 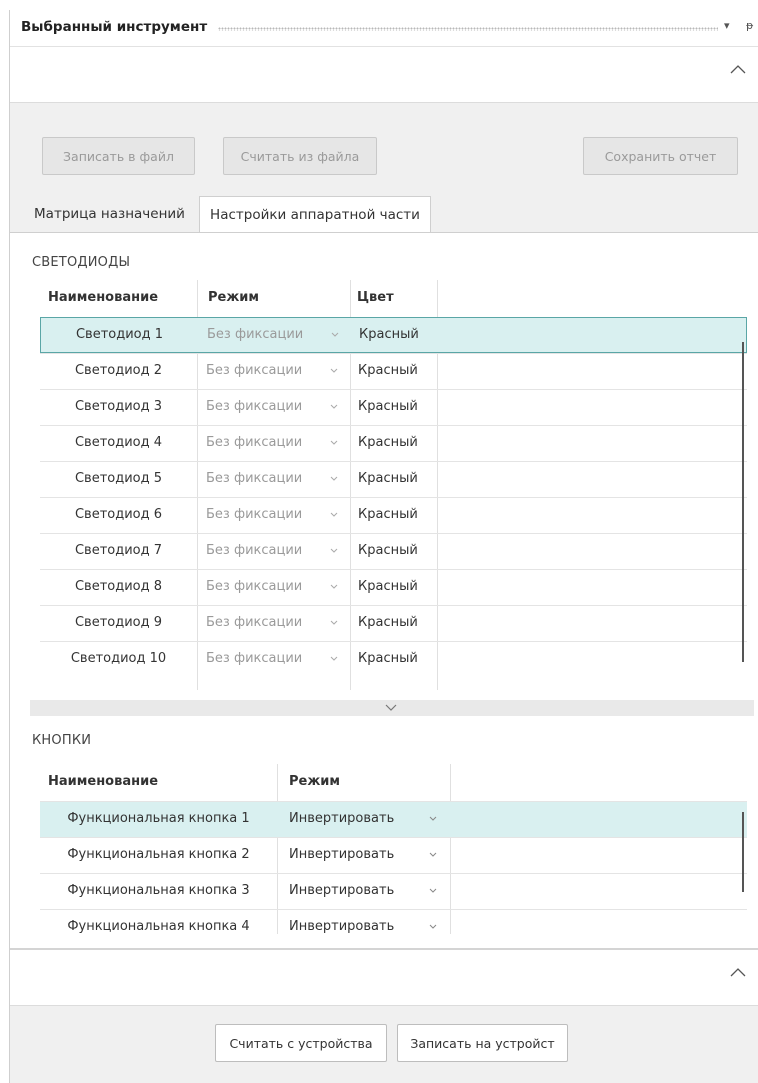 I want to click on write-to-device-button: Записать на устройст, so click(x=482, y=1043).